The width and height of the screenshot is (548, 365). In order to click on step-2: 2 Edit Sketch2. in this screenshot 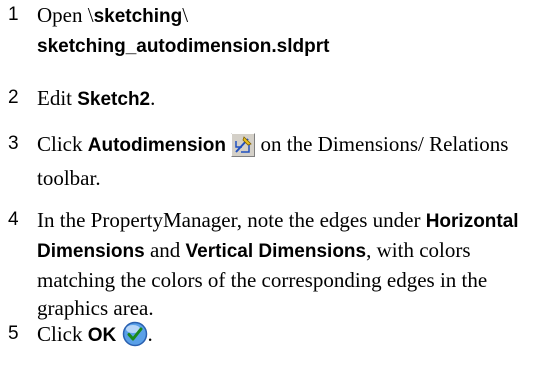, I will do `click(272, 99)`.